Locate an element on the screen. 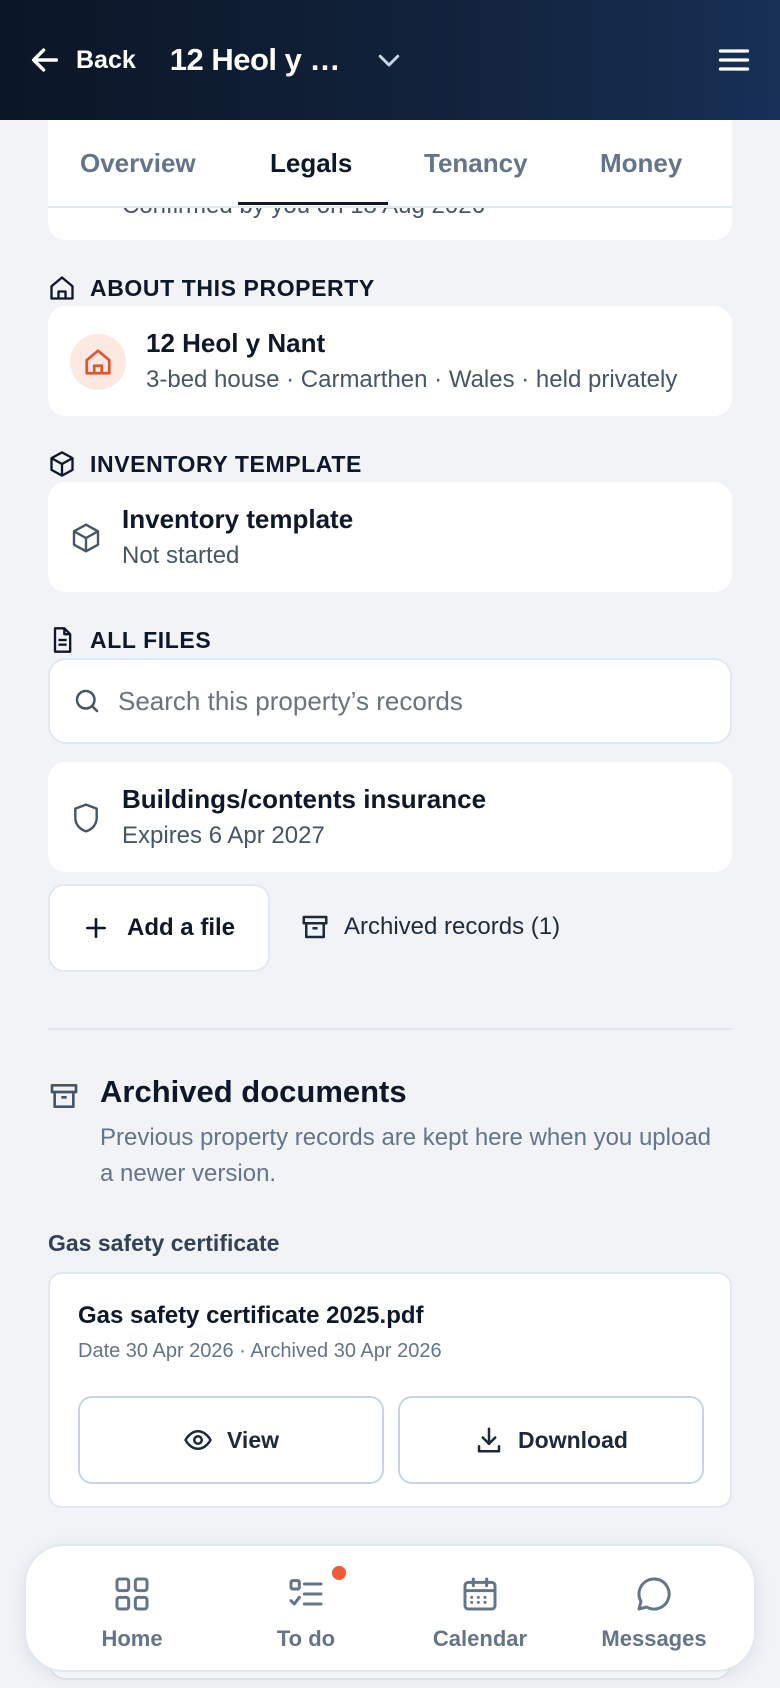 This screenshot has height=1688, width=780. view-label: View is located at coordinates (253, 1439).